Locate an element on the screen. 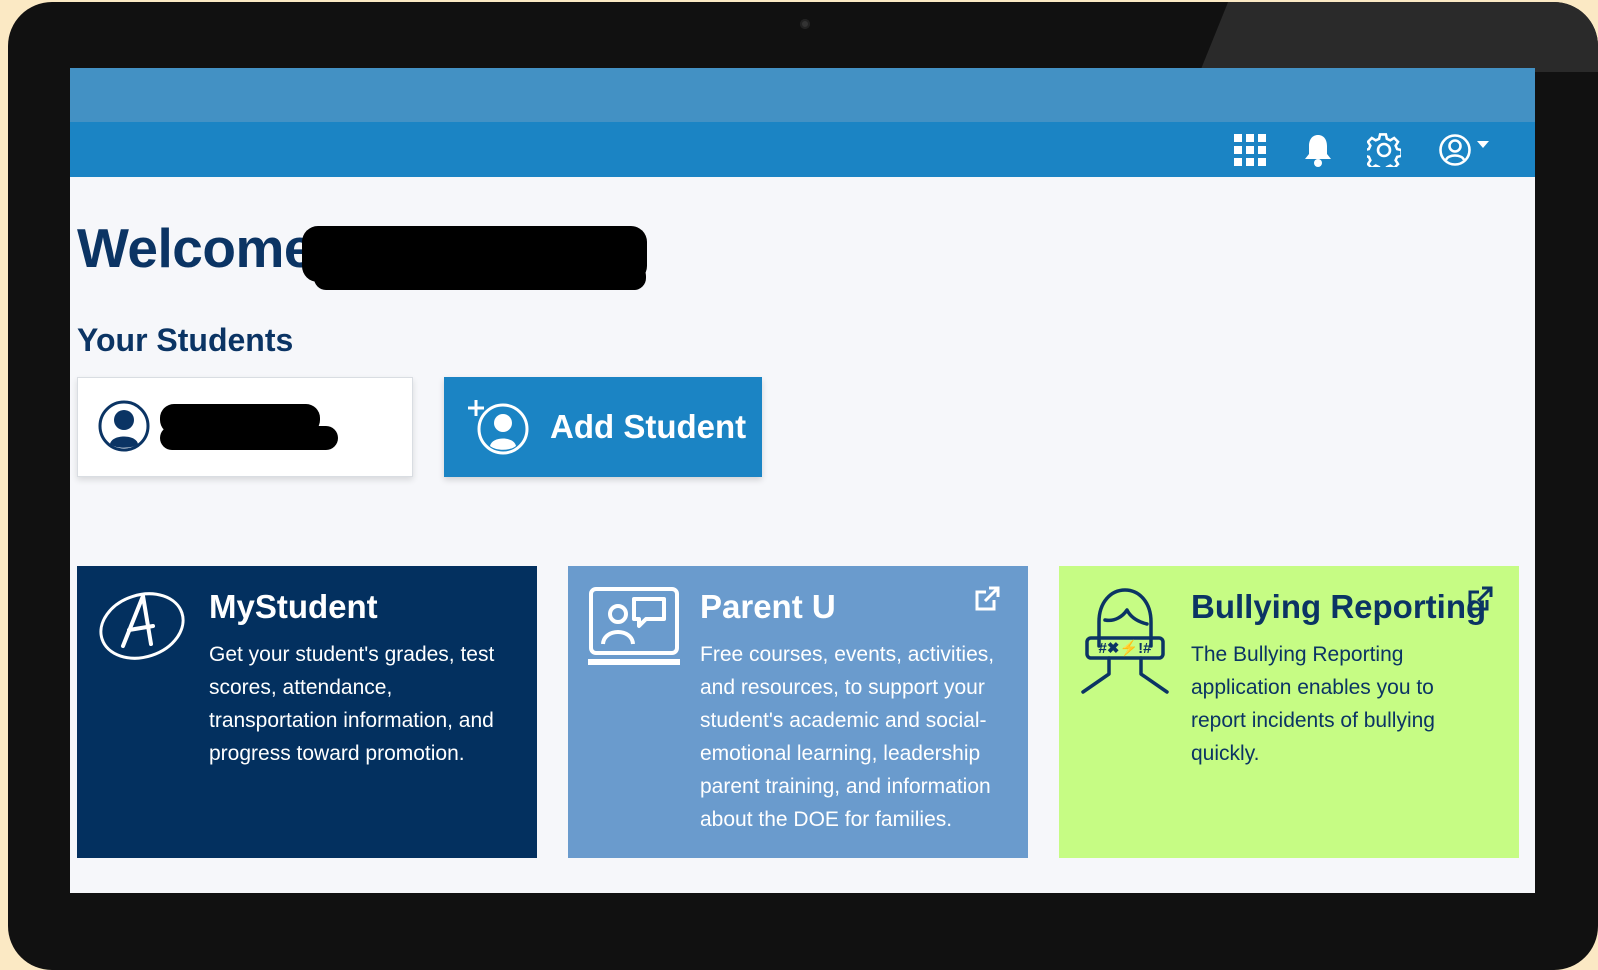 This screenshot has width=1598, height=970. top-navbar is located at coordinates (802, 149).